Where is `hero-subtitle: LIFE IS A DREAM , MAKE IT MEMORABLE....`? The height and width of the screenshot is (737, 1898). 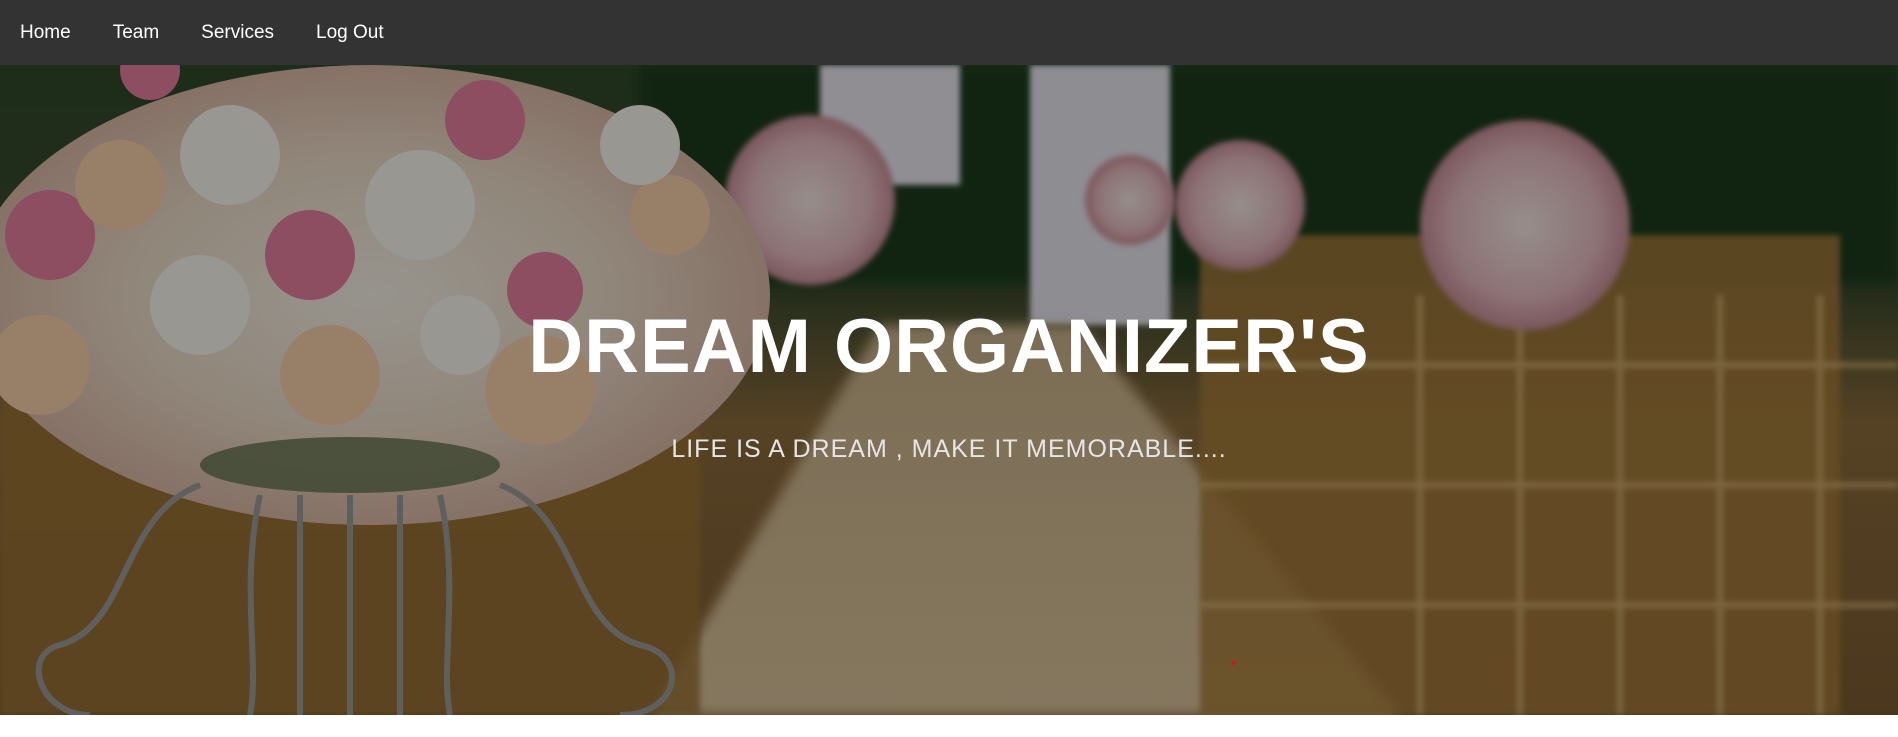 hero-subtitle: LIFE IS A DREAM , MAKE IT MEMORABLE.... is located at coordinates (949, 449).